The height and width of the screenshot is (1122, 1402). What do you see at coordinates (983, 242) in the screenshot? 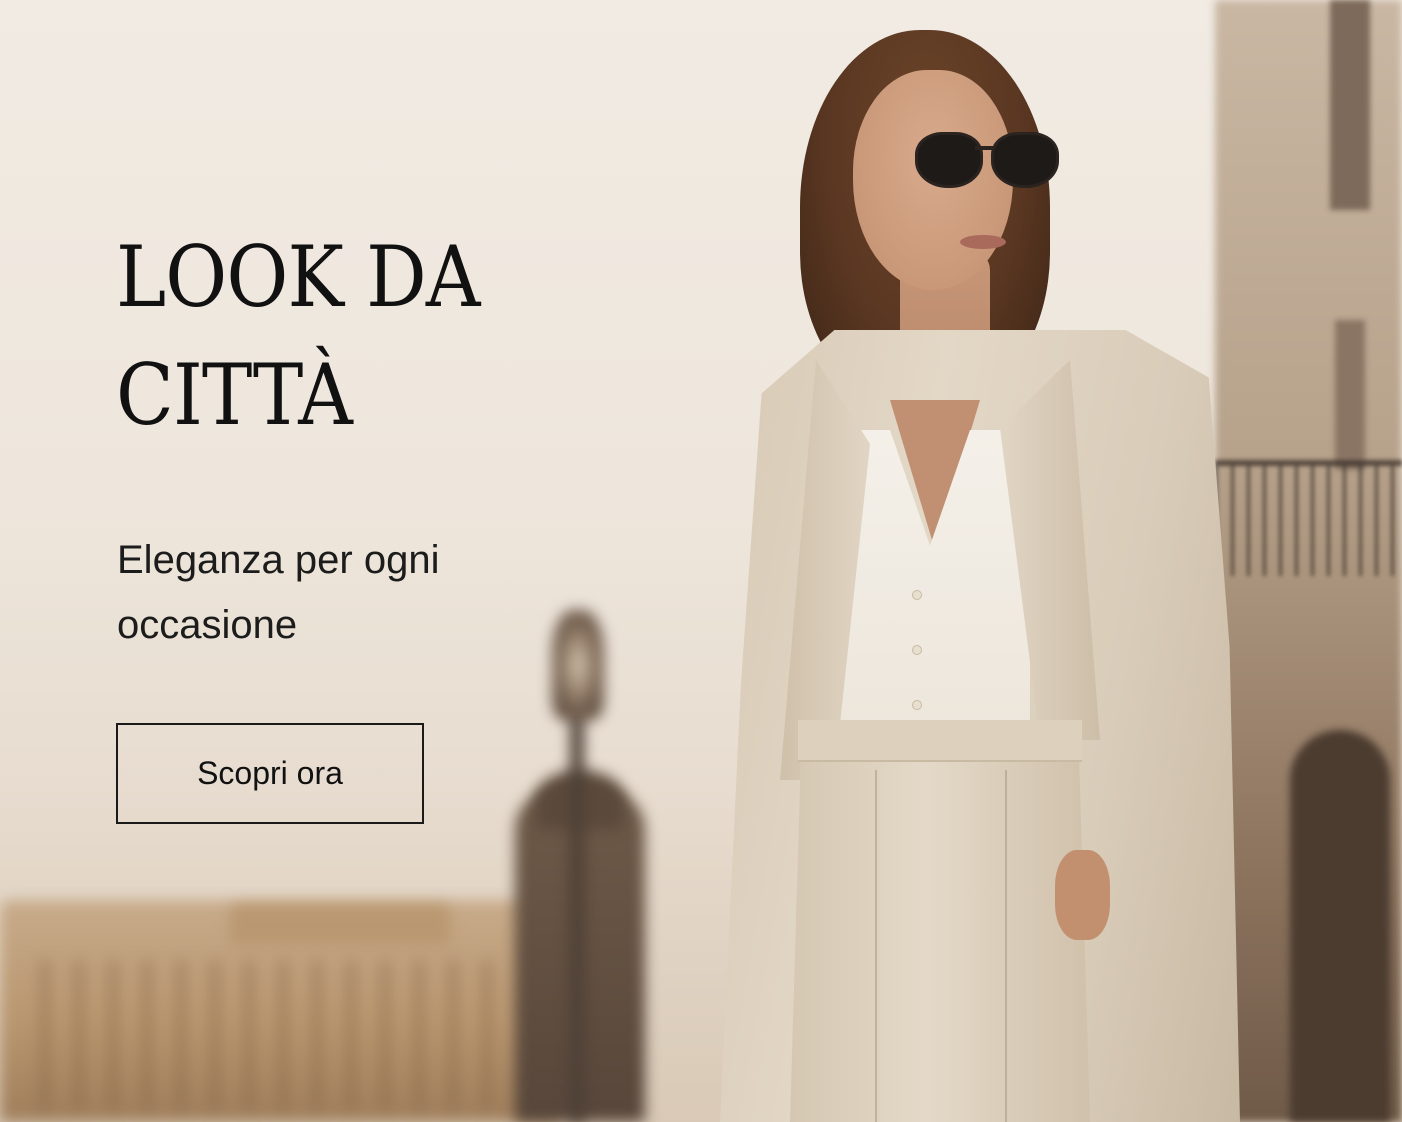
I see `model-lips` at bounding box center [983, 242].